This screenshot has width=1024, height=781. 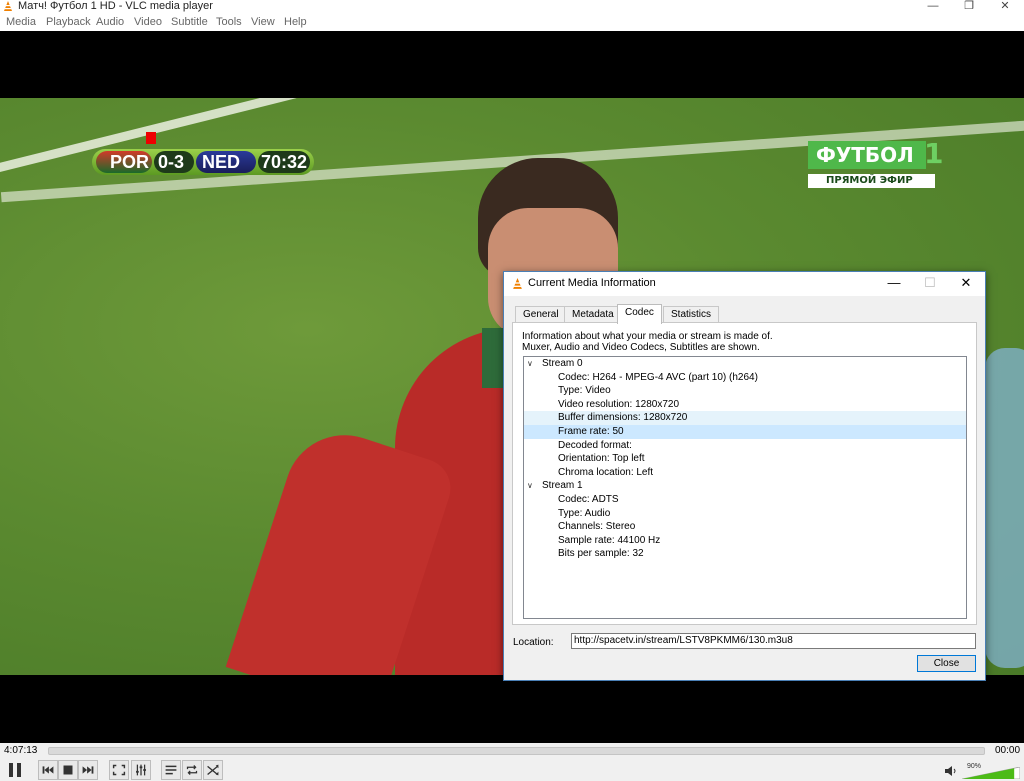 I want to click on shuffle-button, so click(x=213, y=770).